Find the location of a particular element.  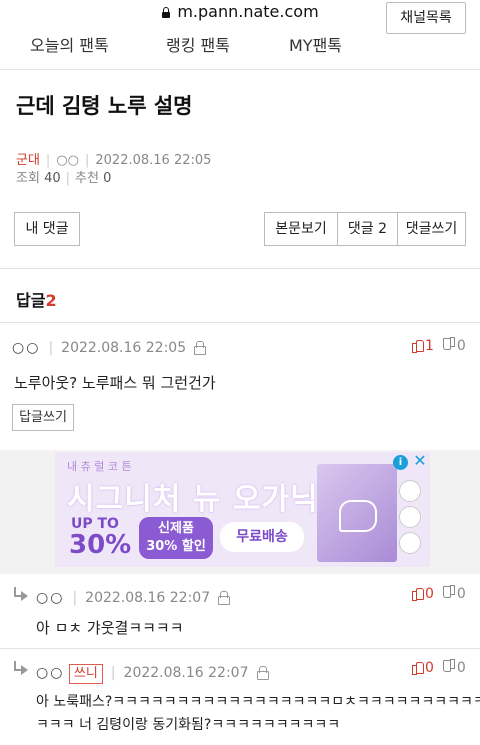

post-actions: 본문보기 댓글 2 댓글쓰기 is located at coordinates (365, 229).